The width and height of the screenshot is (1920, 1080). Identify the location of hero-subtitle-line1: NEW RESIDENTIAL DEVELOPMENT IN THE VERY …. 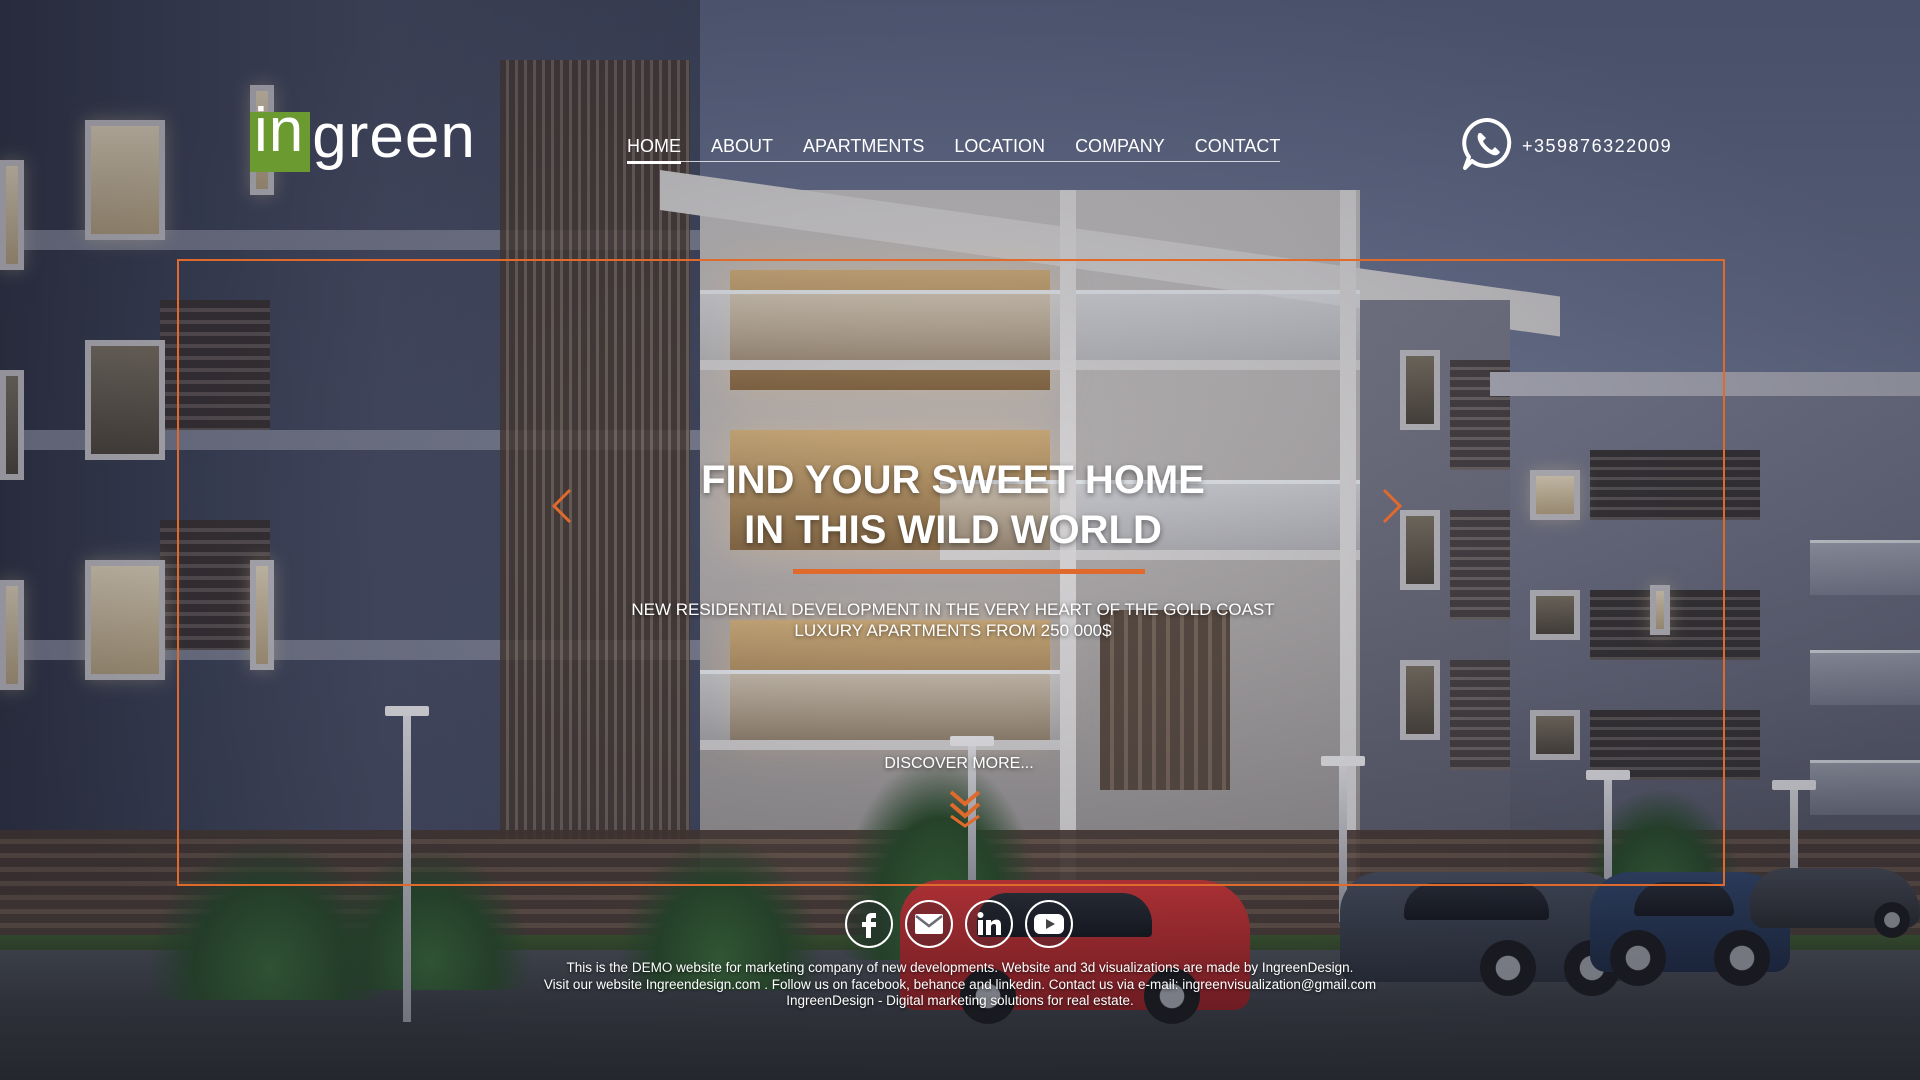
(953, 609).